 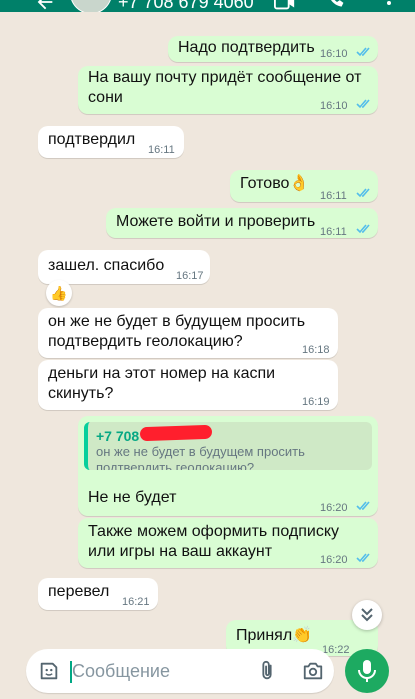 I want to click on message-text-line2: скинуть?, so click(x=81, y=393).